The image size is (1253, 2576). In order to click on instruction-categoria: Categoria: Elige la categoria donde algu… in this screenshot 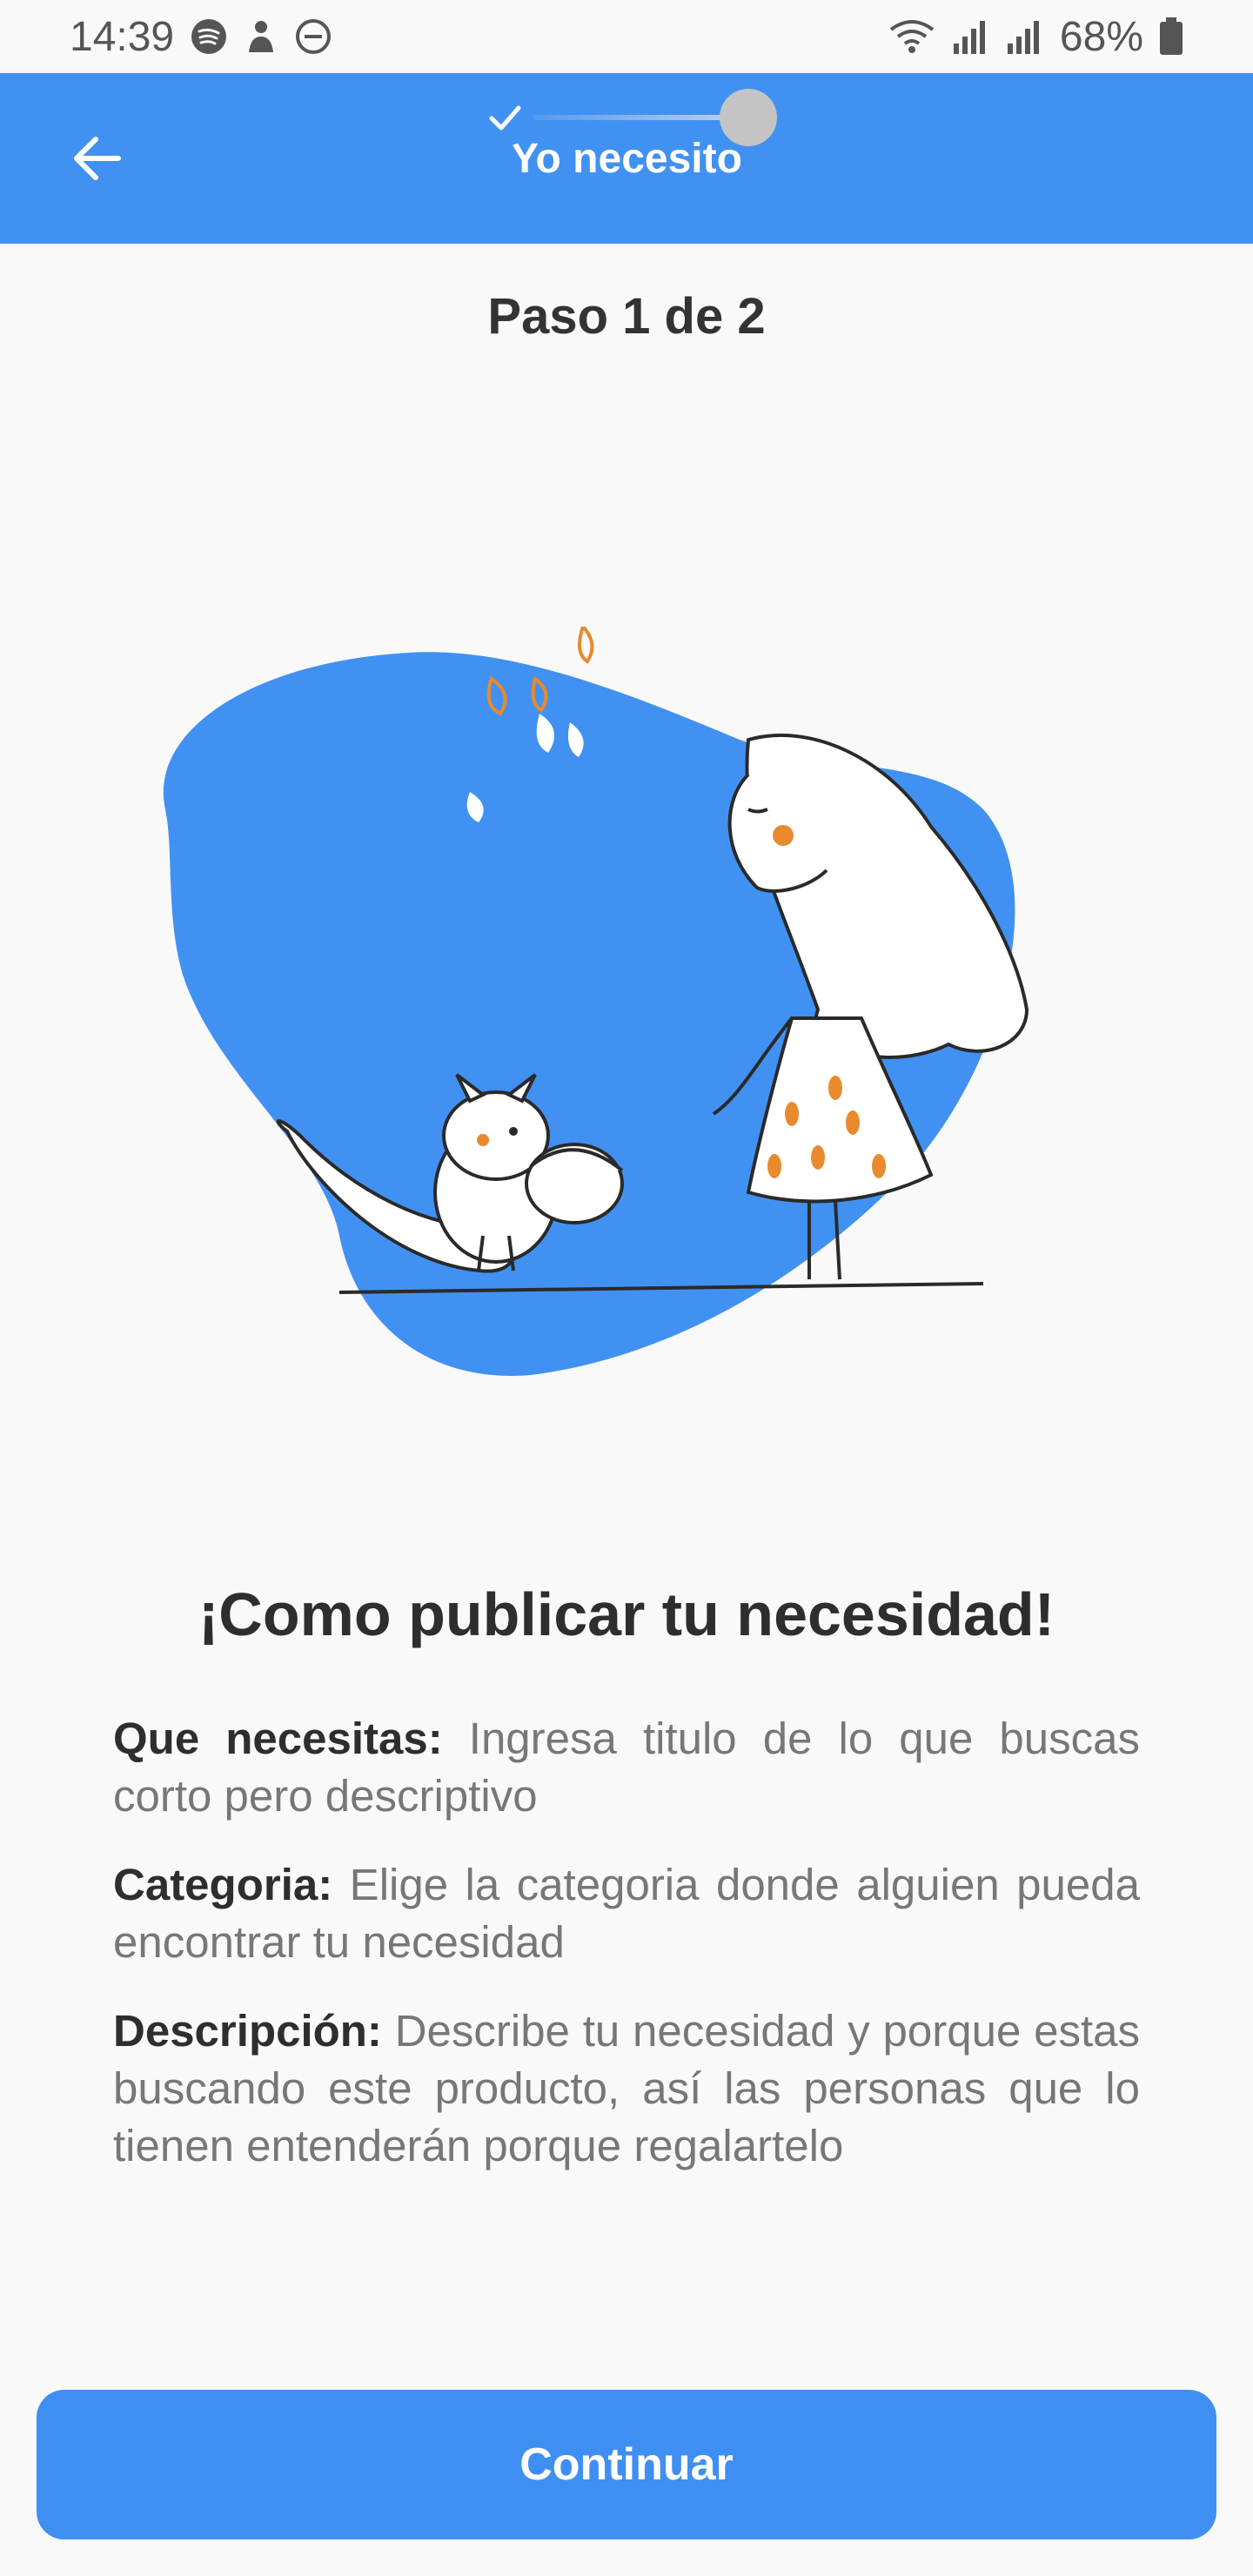, I will do `click(626, 1913)`.